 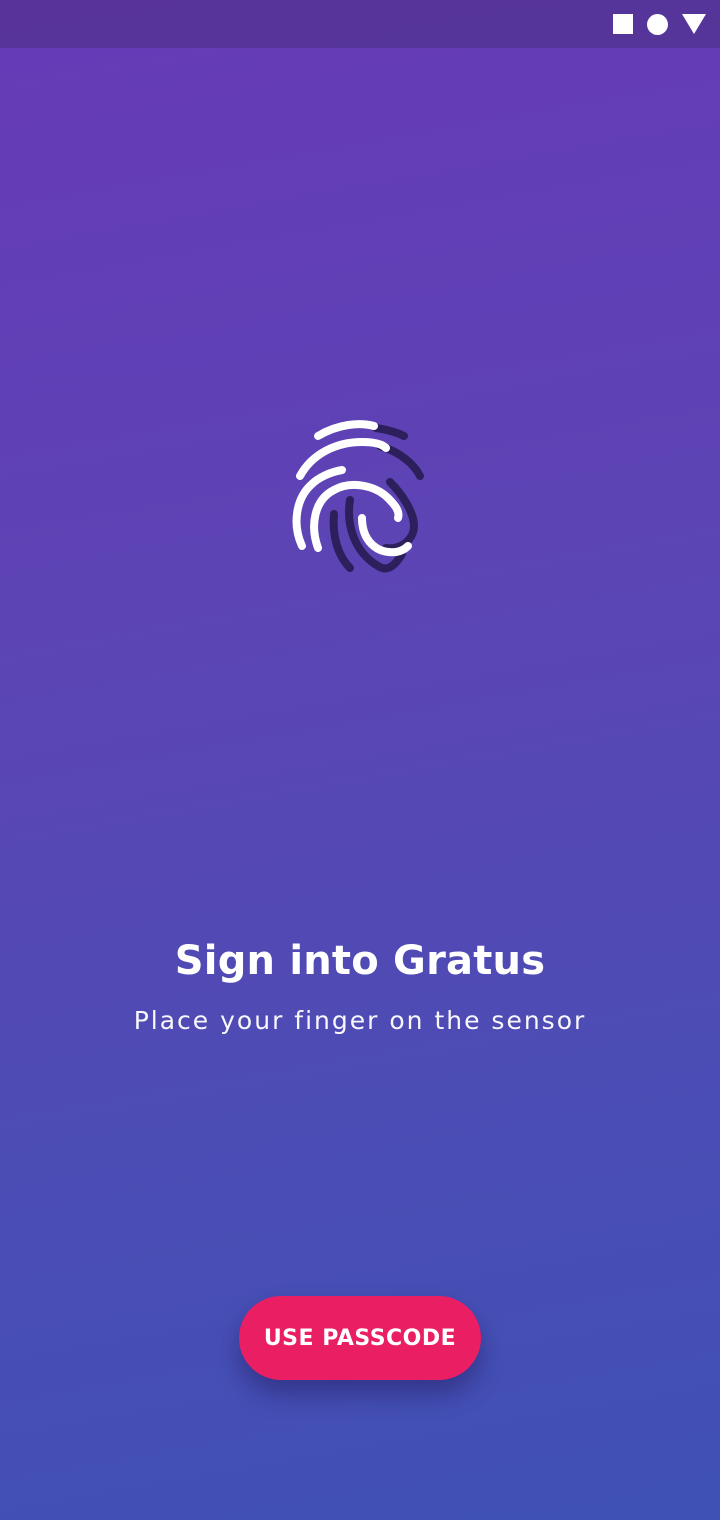 What do you see at coordinates (360, 1338) in the screenshot?
I see `use-passcode-button: USE PASSCODE` at bounding box center [360, 1338].